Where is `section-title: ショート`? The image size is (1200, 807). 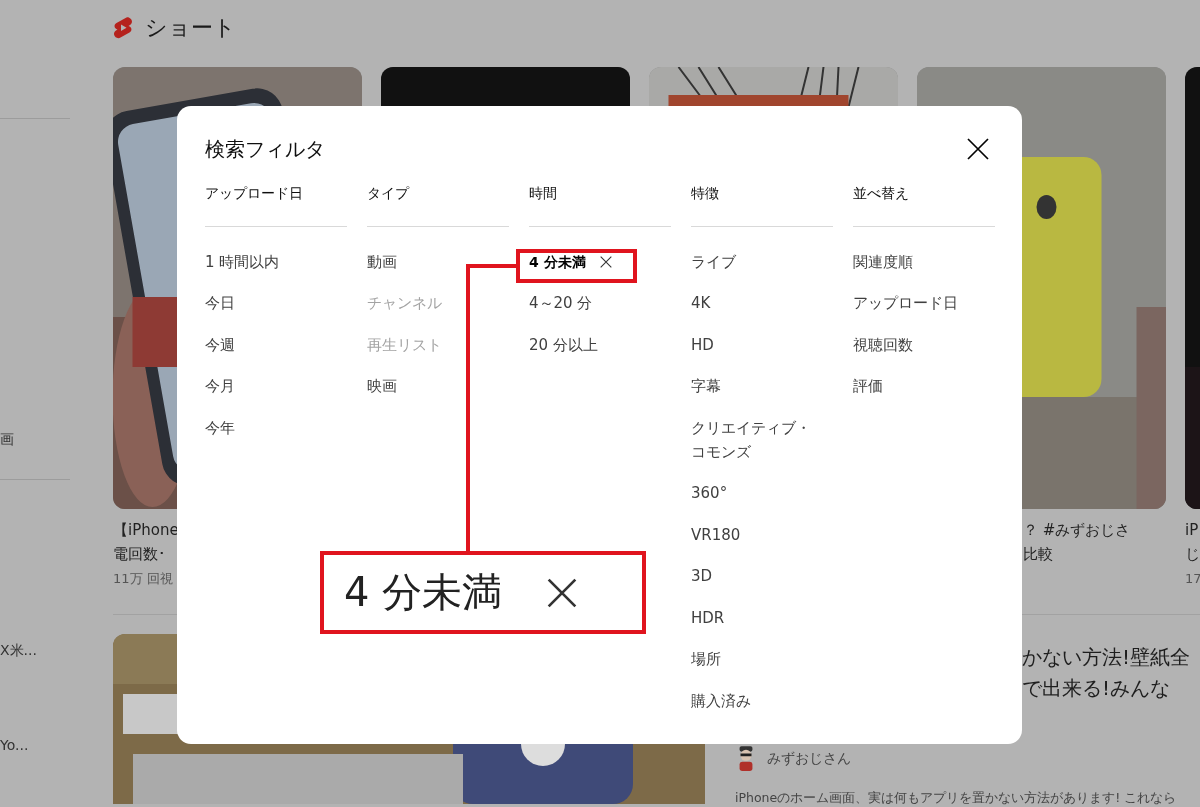 section-title: ショート is located at coordinates (190, 27).